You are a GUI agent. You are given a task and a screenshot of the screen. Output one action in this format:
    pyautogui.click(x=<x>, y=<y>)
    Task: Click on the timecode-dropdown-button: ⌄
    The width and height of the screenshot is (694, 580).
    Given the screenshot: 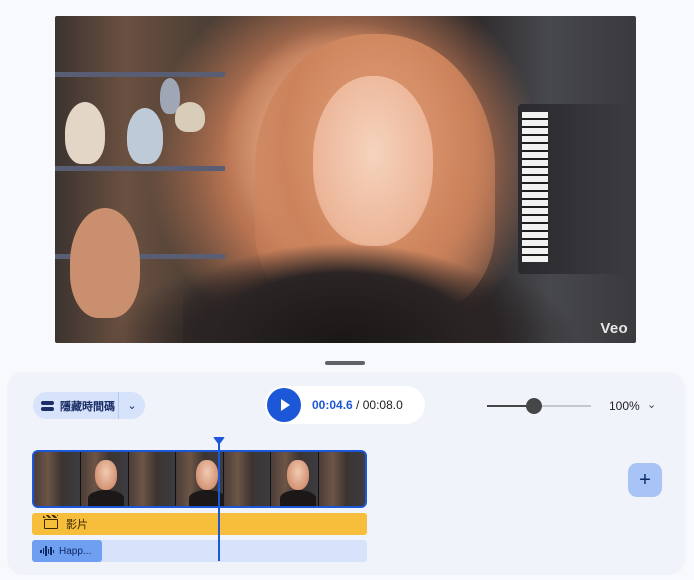 What is the action you would take?
    pyautogui.click(x=132, y=405)
    